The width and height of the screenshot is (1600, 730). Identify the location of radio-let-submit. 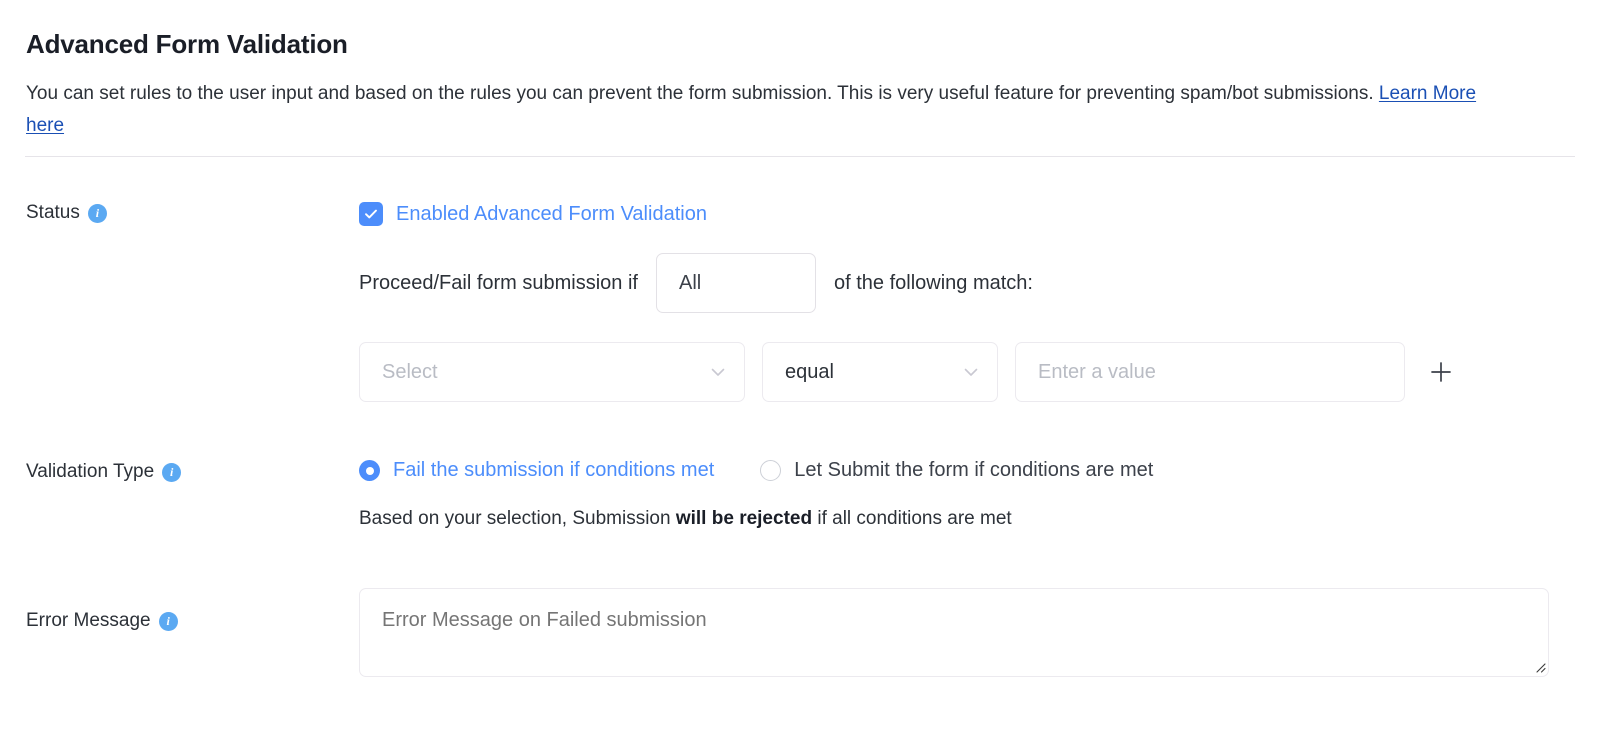
(771, 470).